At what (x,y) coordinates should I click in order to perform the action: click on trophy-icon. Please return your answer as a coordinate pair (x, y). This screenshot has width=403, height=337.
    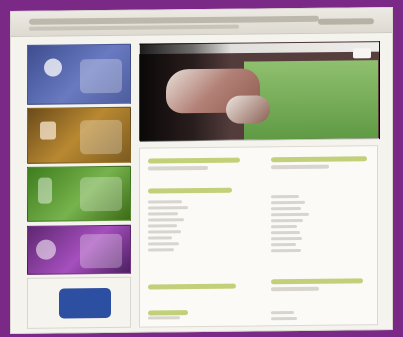
    Looking at the image, I should click on (48, 130).